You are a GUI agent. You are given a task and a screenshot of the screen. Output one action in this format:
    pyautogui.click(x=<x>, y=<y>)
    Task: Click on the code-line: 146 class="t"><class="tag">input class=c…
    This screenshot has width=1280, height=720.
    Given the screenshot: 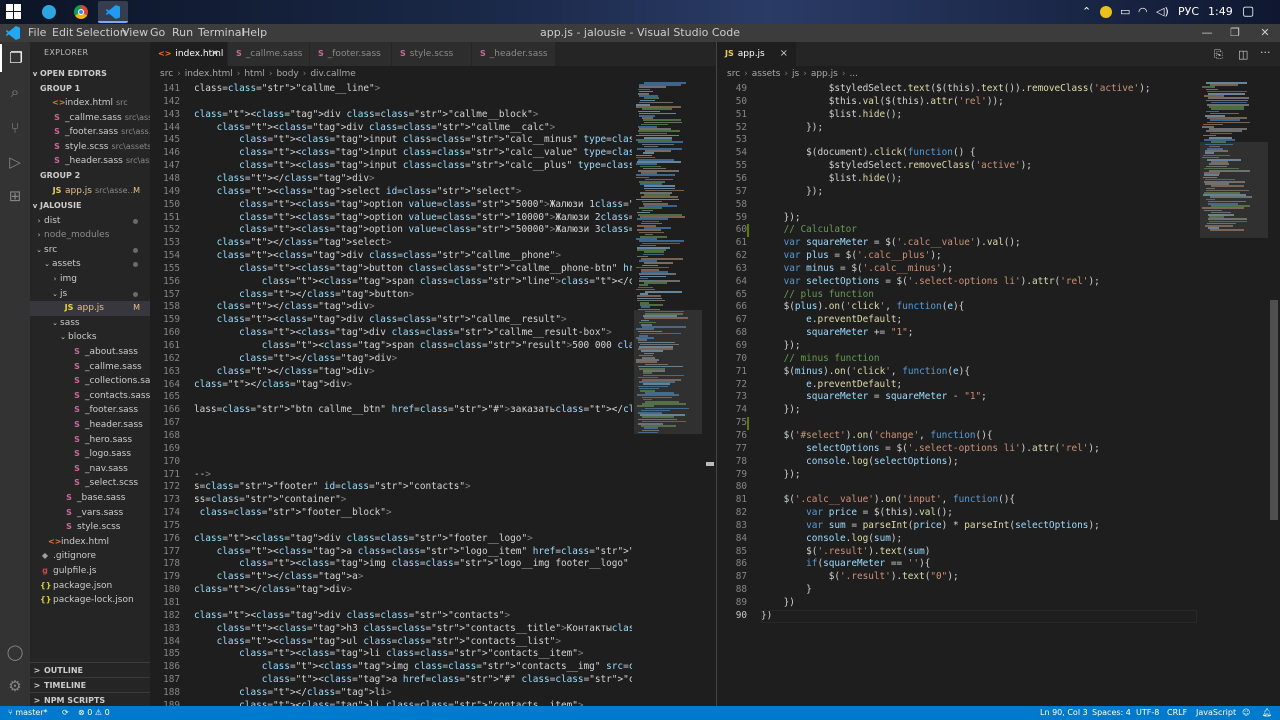 What is the action you would take?
    pyautogui.click(x=391, y=153)
    